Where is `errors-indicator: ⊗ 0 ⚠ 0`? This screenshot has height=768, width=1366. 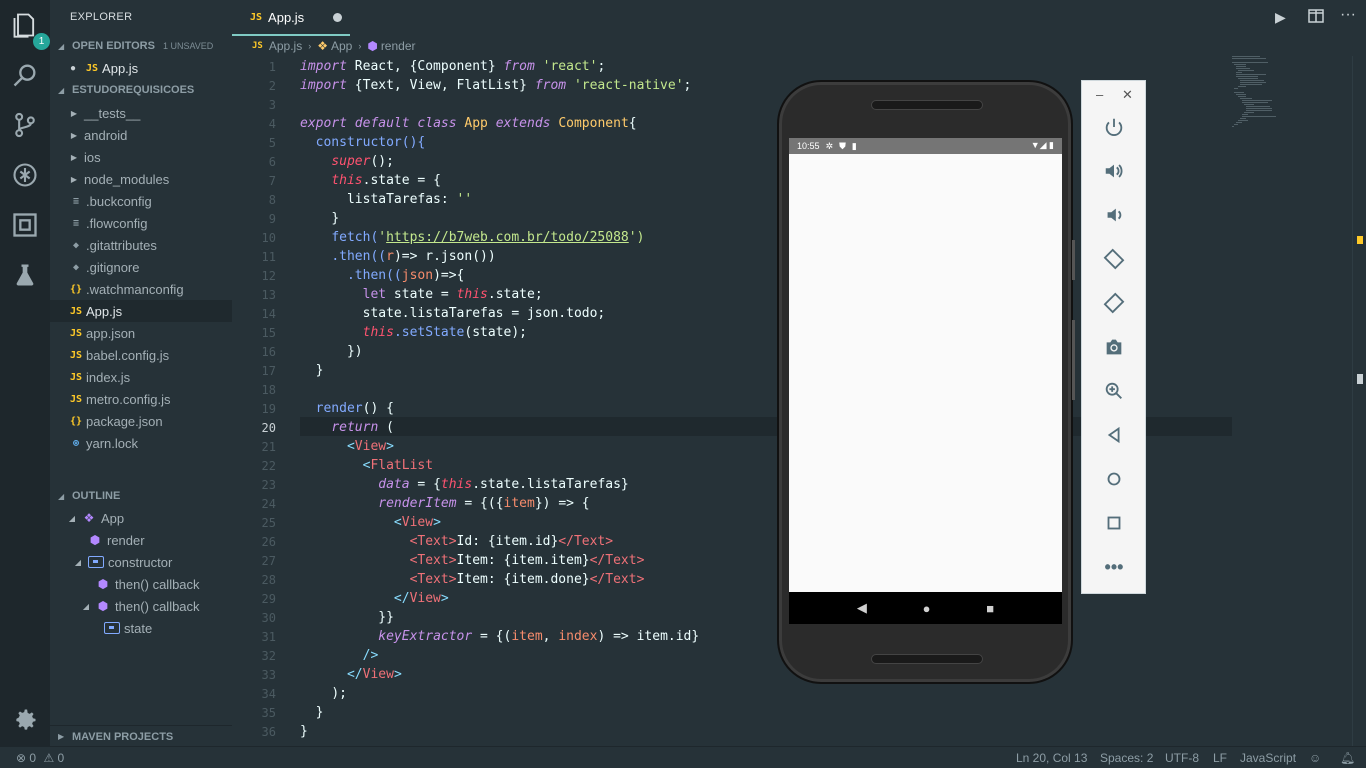
errors-indicator: ⊗ 0 ⚠ 0 is located at coordinates (40, 758).